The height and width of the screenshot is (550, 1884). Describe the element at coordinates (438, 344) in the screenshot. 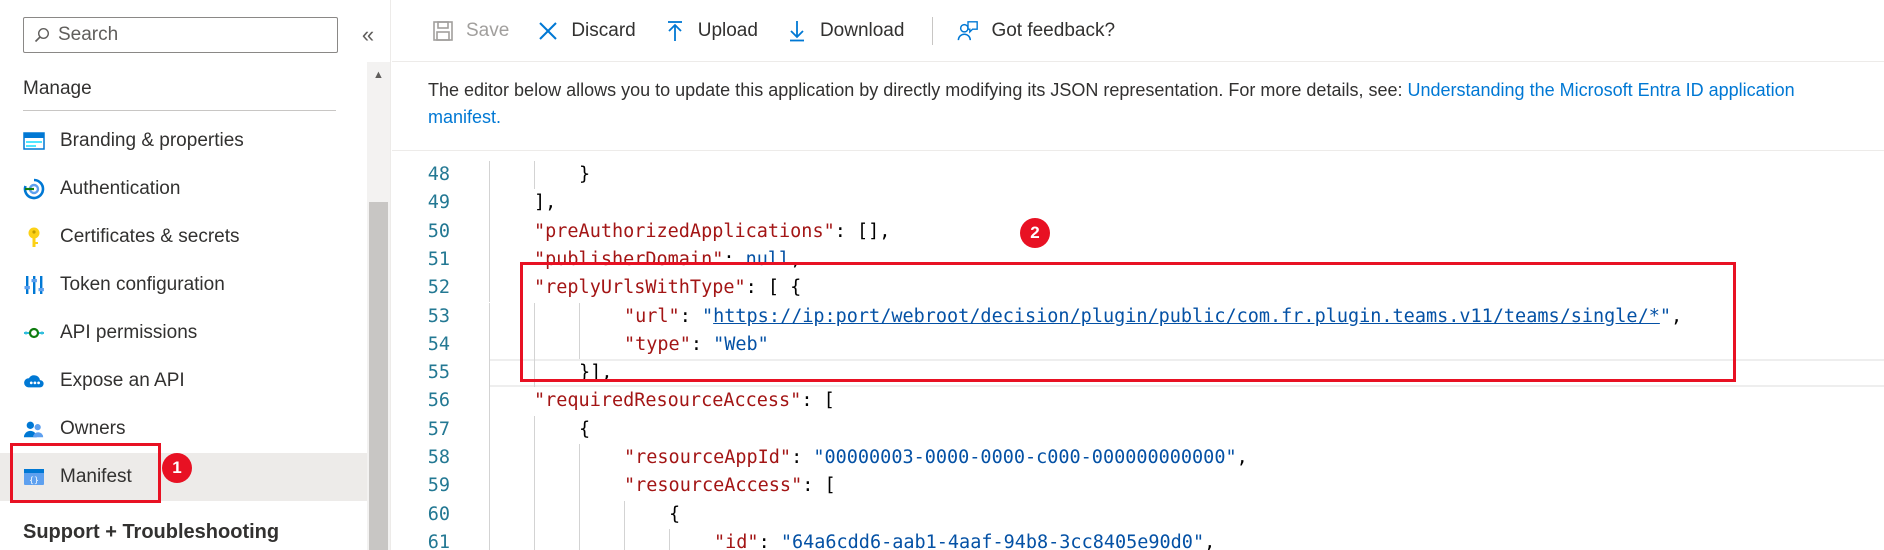

I see `line-number: 54` at that location.